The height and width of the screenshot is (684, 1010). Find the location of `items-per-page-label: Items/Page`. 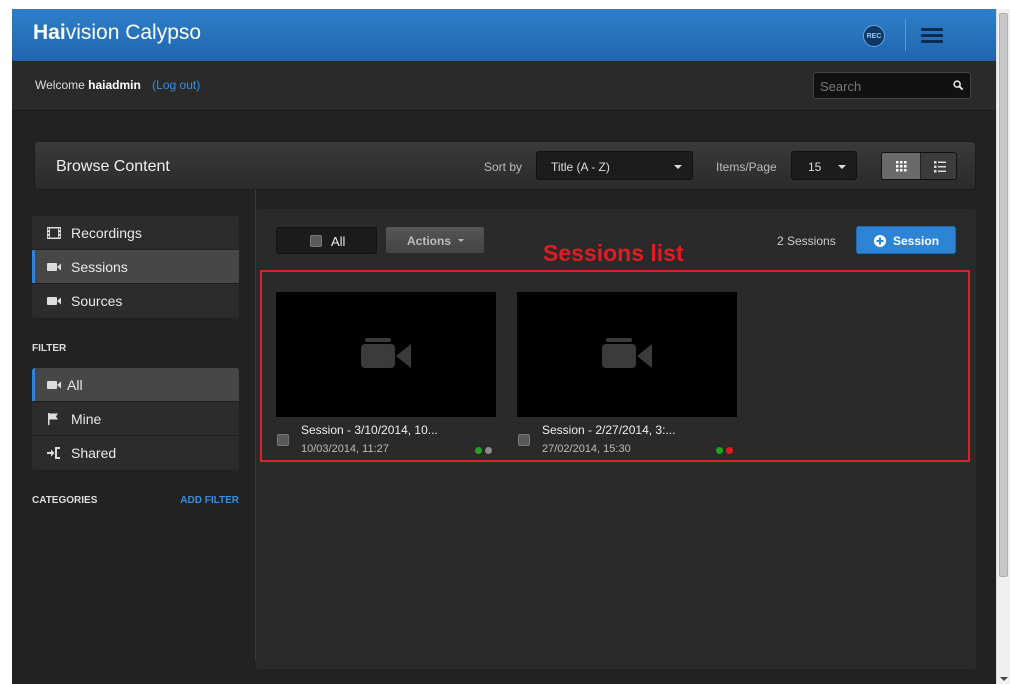

items-per-page-label: Items/Page is located at coordinates (746, 167).